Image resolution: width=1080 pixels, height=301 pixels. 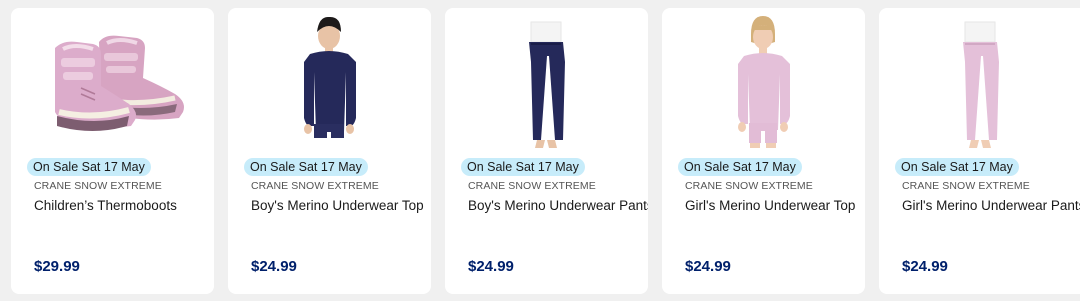 What do you see at coordinates (770, 205) in the screenshot?
I see `product-name: Girl's Merino Underwear Top` at bounding box center [770, 205].